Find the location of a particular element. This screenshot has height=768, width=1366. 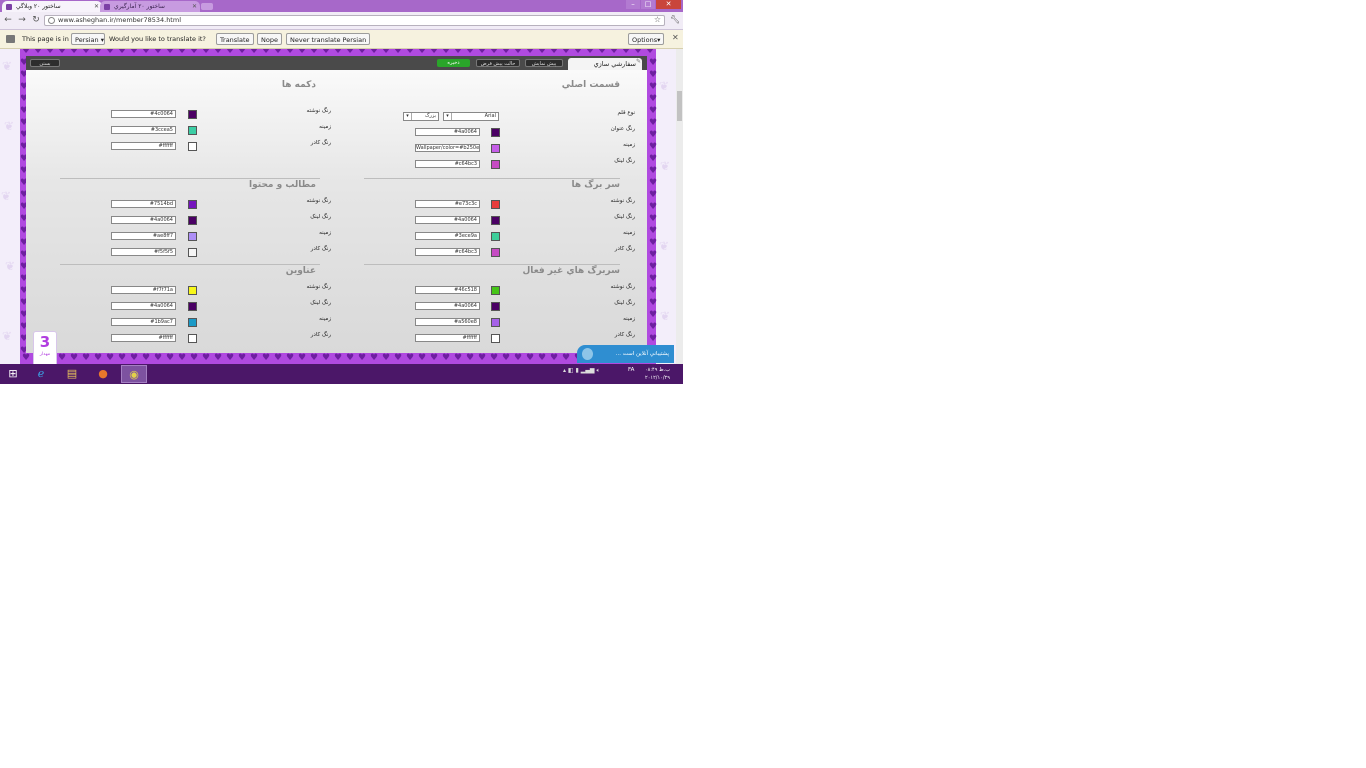

color-value-input: #ae8ff7 is located at coordinates (143, 236).